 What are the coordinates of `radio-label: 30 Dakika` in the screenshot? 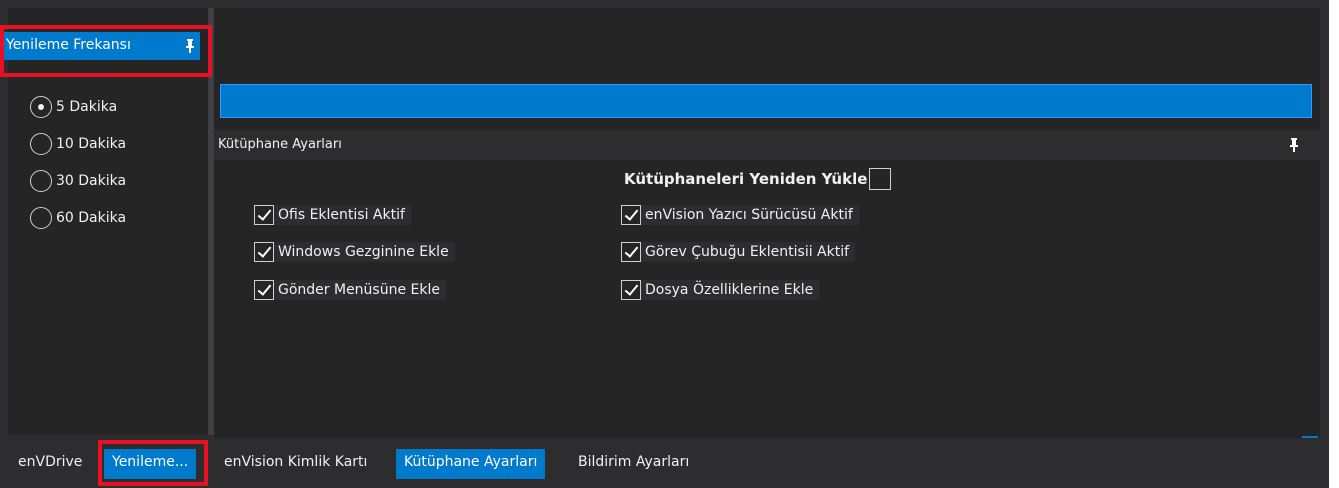 It's located at (91, 180).